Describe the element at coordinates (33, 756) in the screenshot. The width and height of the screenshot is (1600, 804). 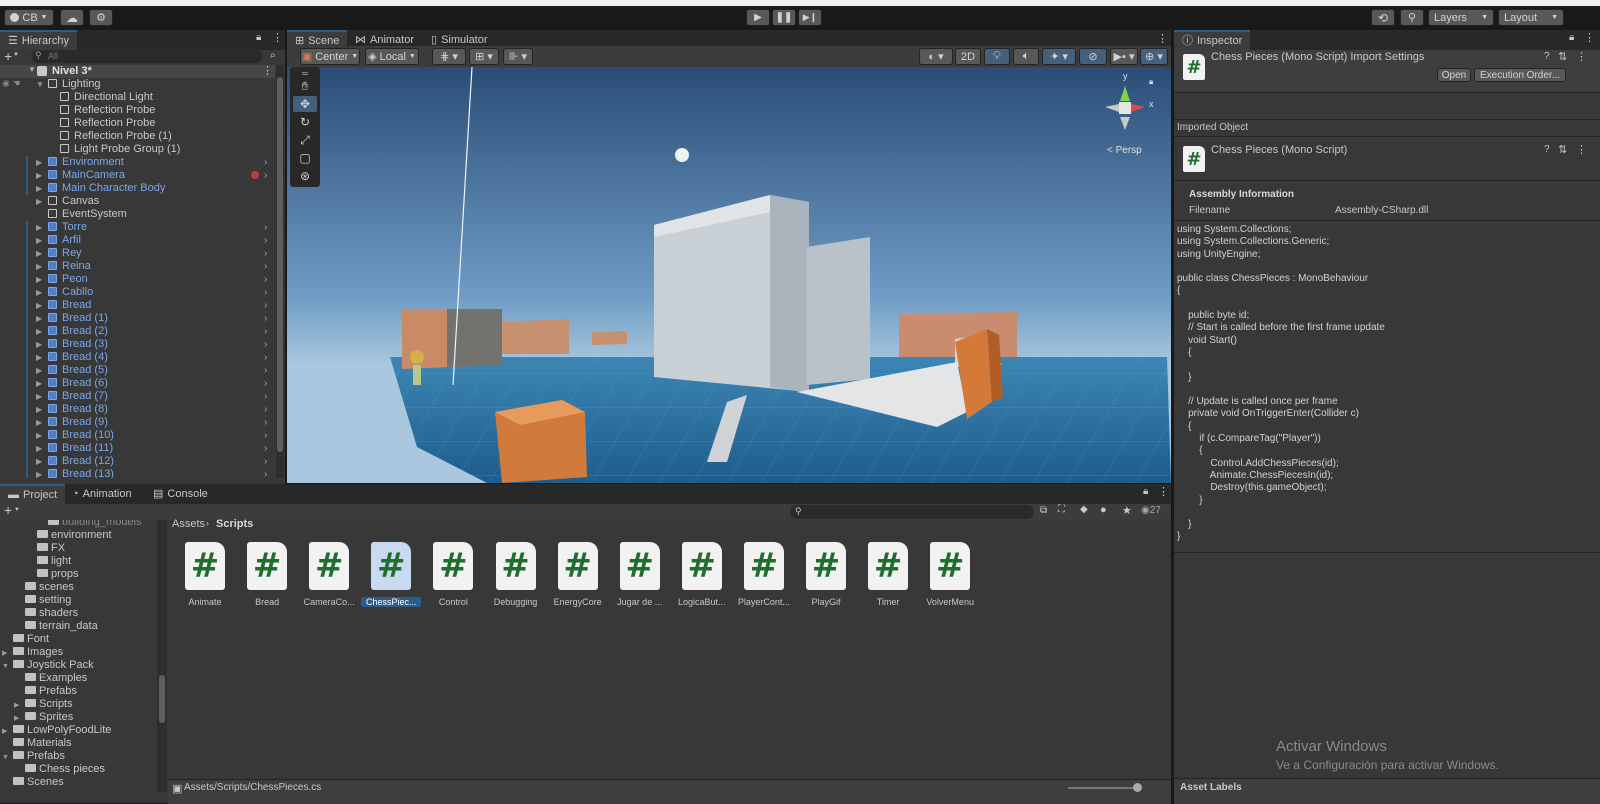
I see `folder-tree-item: ▼ Prefabs` at that location.